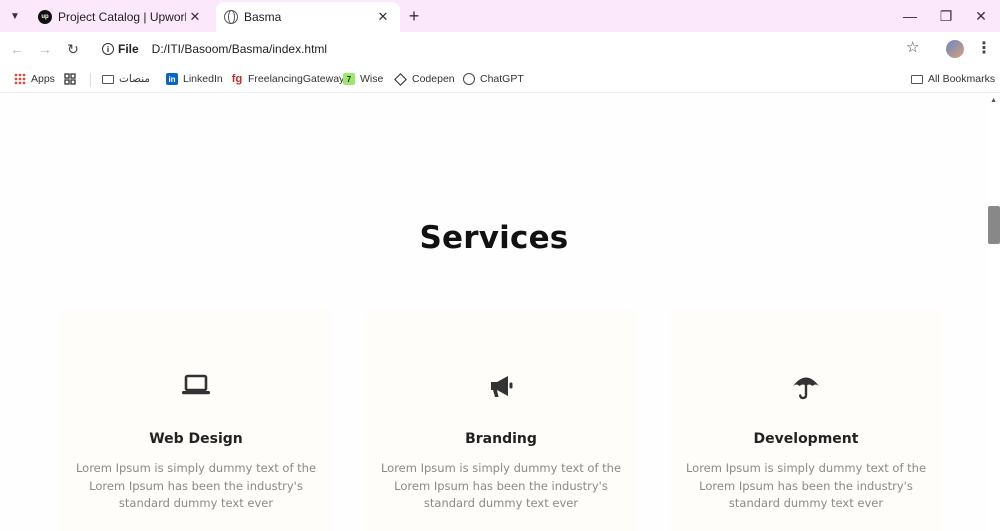 The image size is (1000, 531). I want to click on freelancing-gateway-icon: fg, so click(237, 79).